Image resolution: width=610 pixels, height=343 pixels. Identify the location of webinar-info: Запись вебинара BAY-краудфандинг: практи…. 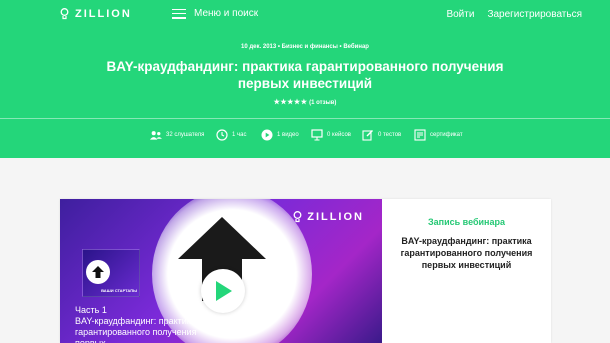
(466, 271).